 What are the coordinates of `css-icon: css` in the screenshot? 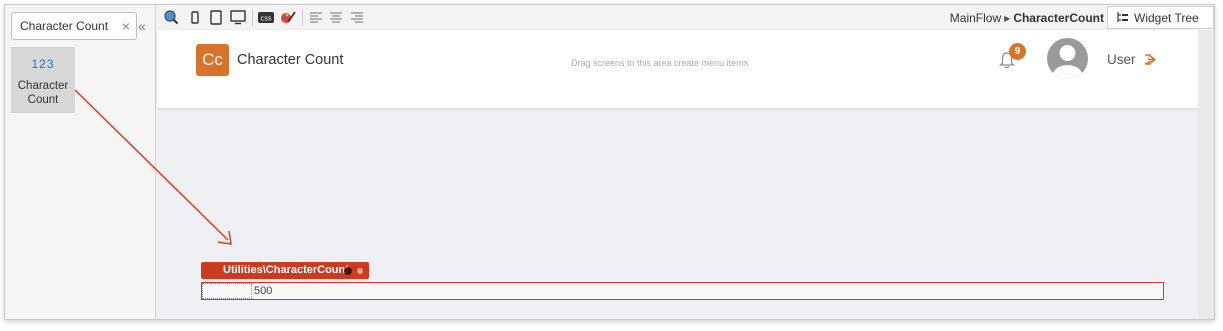 It's located at (266, 17).